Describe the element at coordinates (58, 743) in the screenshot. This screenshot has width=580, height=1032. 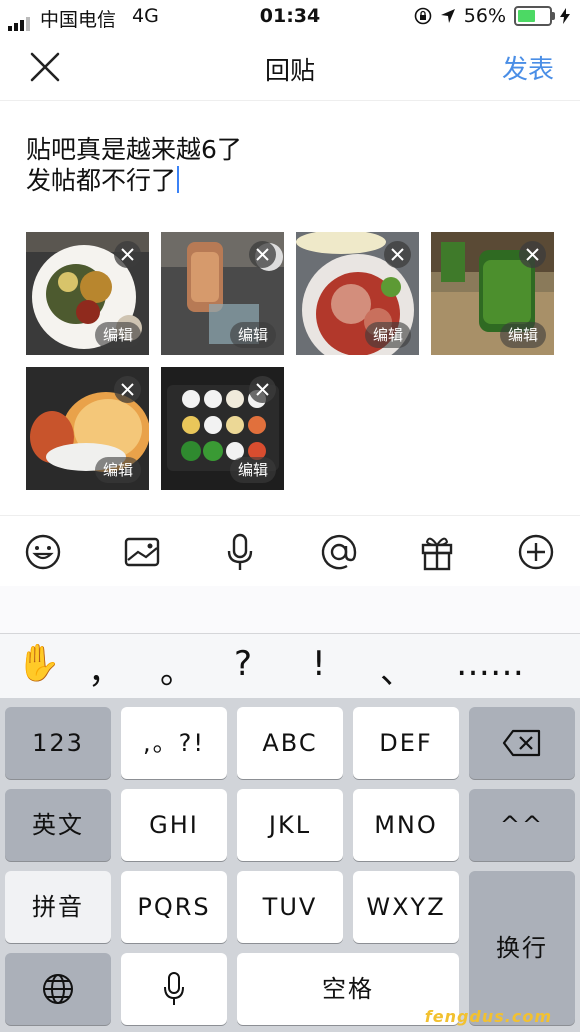
I see `key-123: 123` at that location.